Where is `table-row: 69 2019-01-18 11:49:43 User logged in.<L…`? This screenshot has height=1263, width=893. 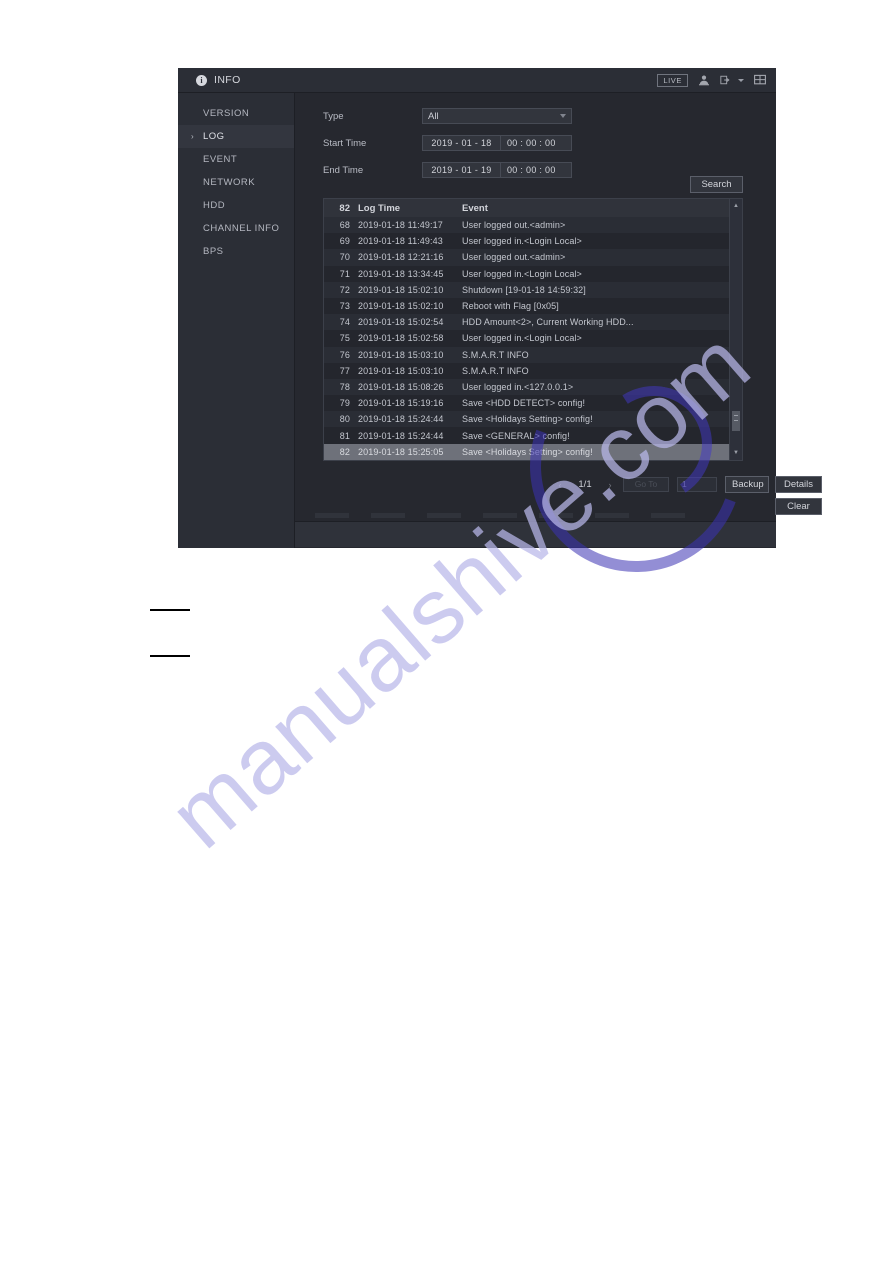 table-row: 69 2019-01-18 11:49:43 User logged in.<L… is located at coordinates (533, 241).